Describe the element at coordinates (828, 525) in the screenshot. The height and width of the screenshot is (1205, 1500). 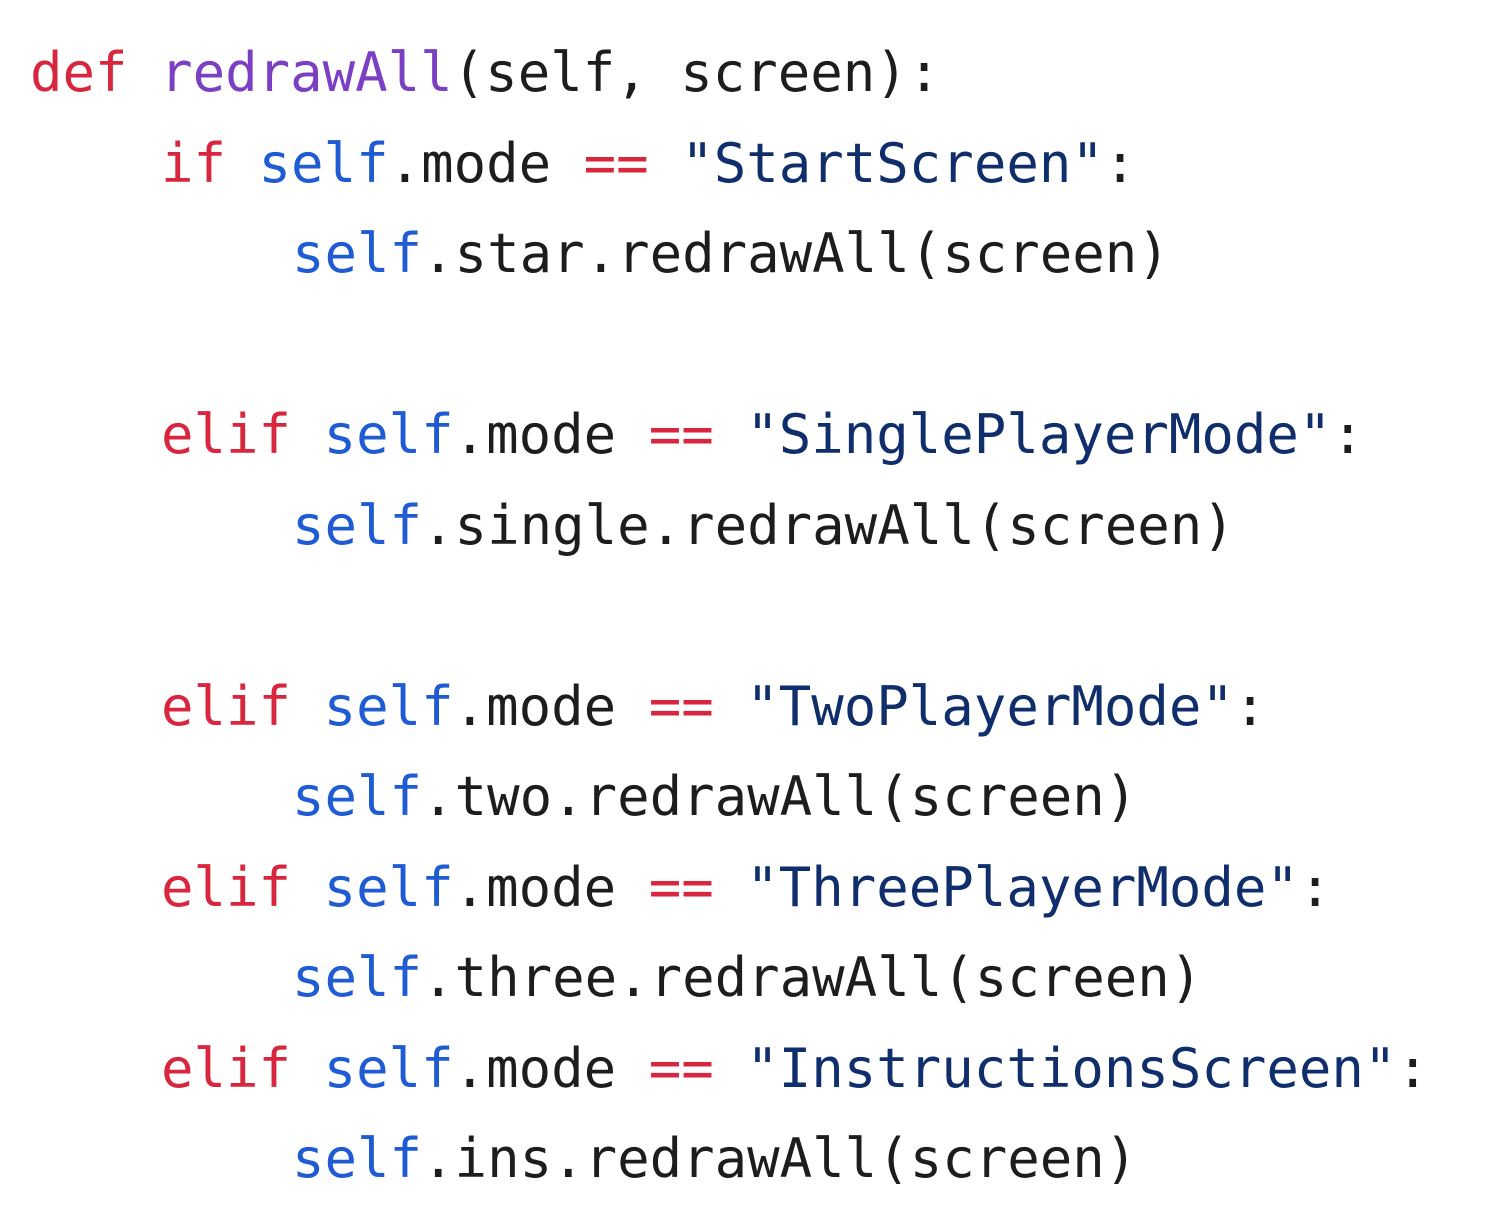
I see `method-call: .single.redrawAll(screen)` at that location.